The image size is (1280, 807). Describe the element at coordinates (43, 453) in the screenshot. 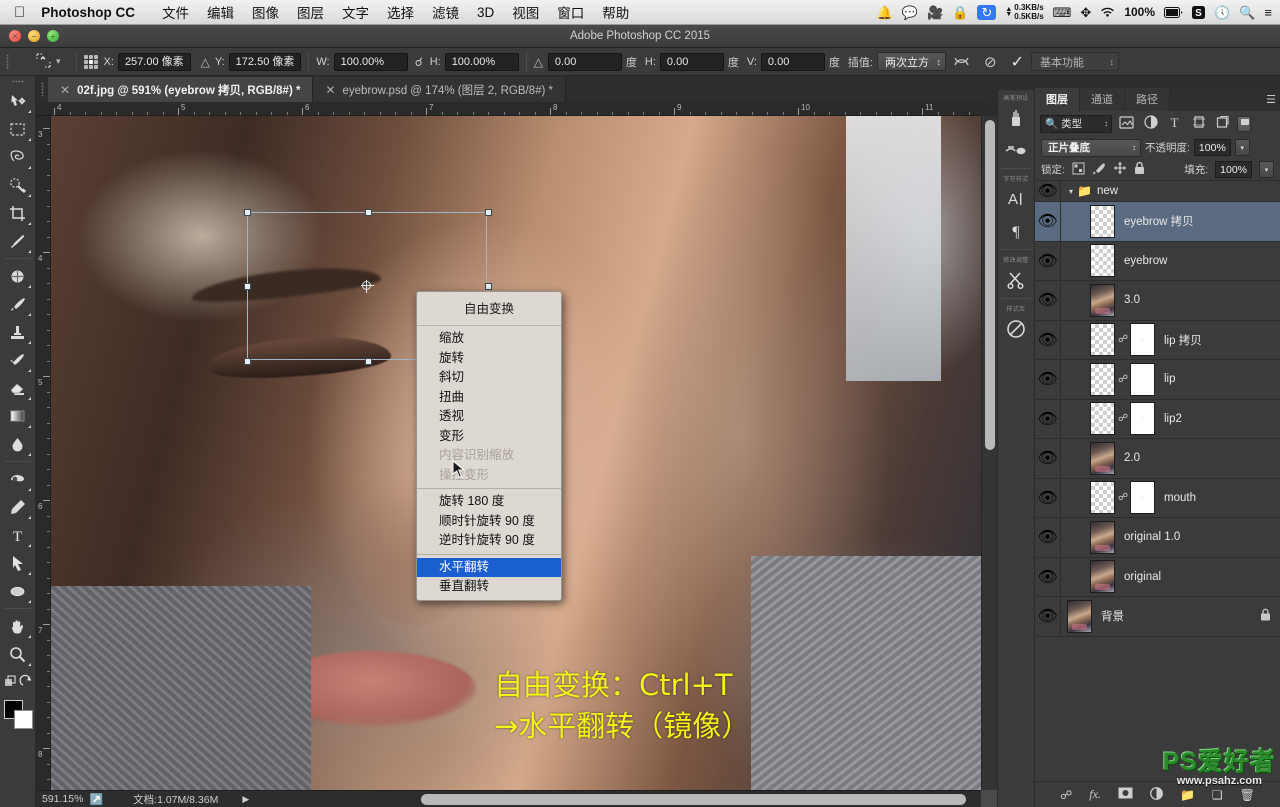

I see `vertical-ruler: 3 4 5 6 7 8` at that location.